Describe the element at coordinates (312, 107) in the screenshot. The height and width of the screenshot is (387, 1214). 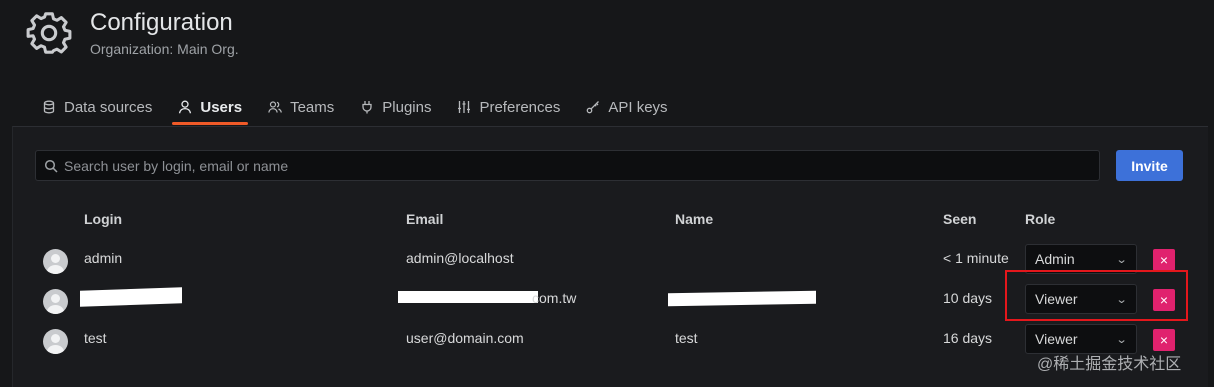
I see `tab-label: Teams` at that location.